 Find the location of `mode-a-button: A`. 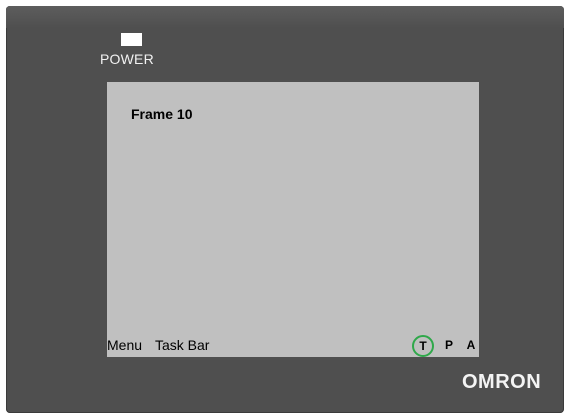

mode-a-button: A is located at coordinates (471, 345).